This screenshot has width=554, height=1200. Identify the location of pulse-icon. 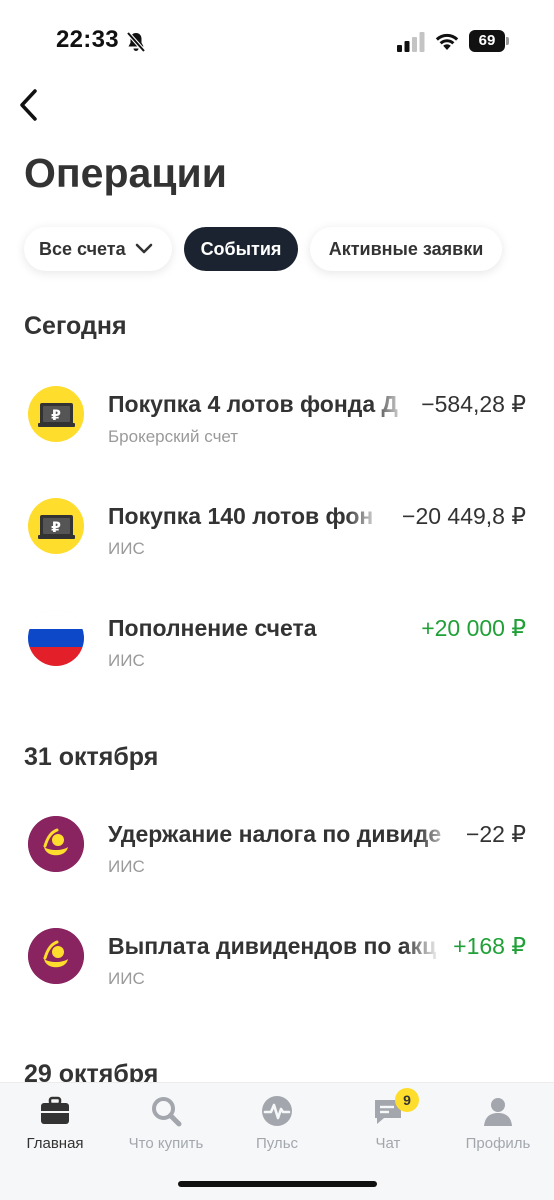
(277, 1111).